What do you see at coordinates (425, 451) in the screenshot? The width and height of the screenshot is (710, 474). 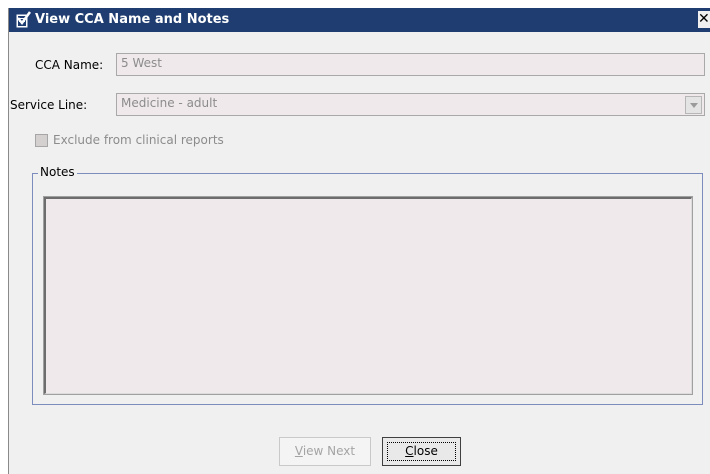 I see `close-label: lose` at bounding box center [425, 451].